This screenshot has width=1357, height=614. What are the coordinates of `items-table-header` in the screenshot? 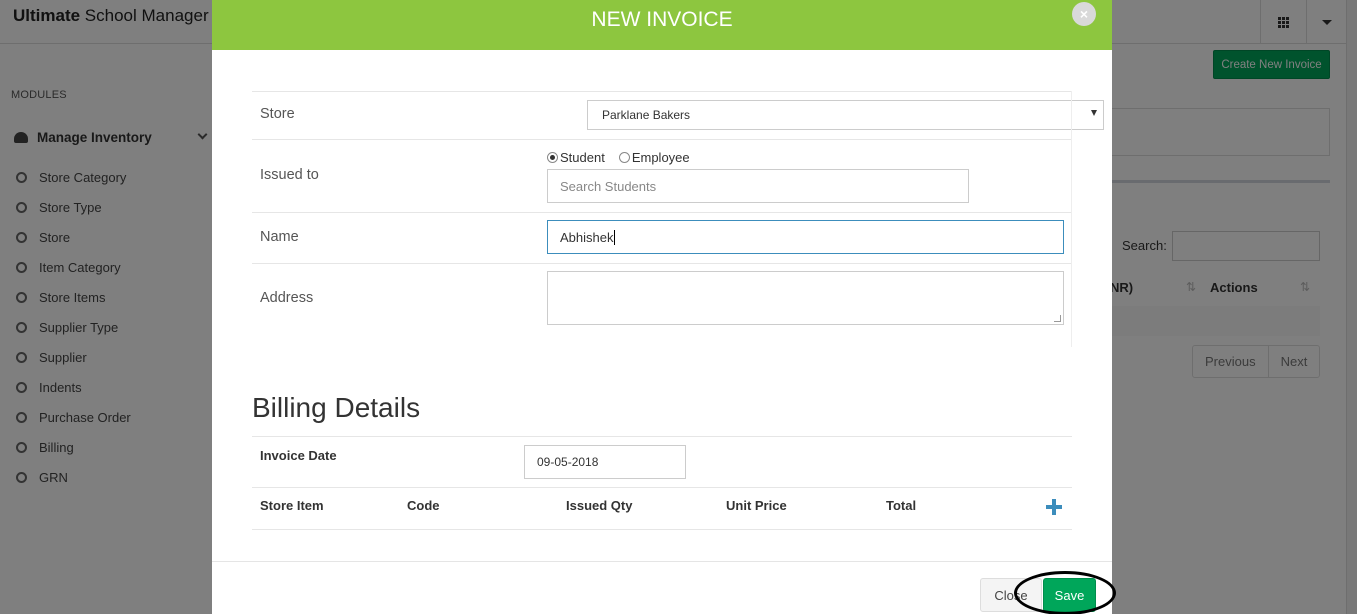 It's located at (662, 508).